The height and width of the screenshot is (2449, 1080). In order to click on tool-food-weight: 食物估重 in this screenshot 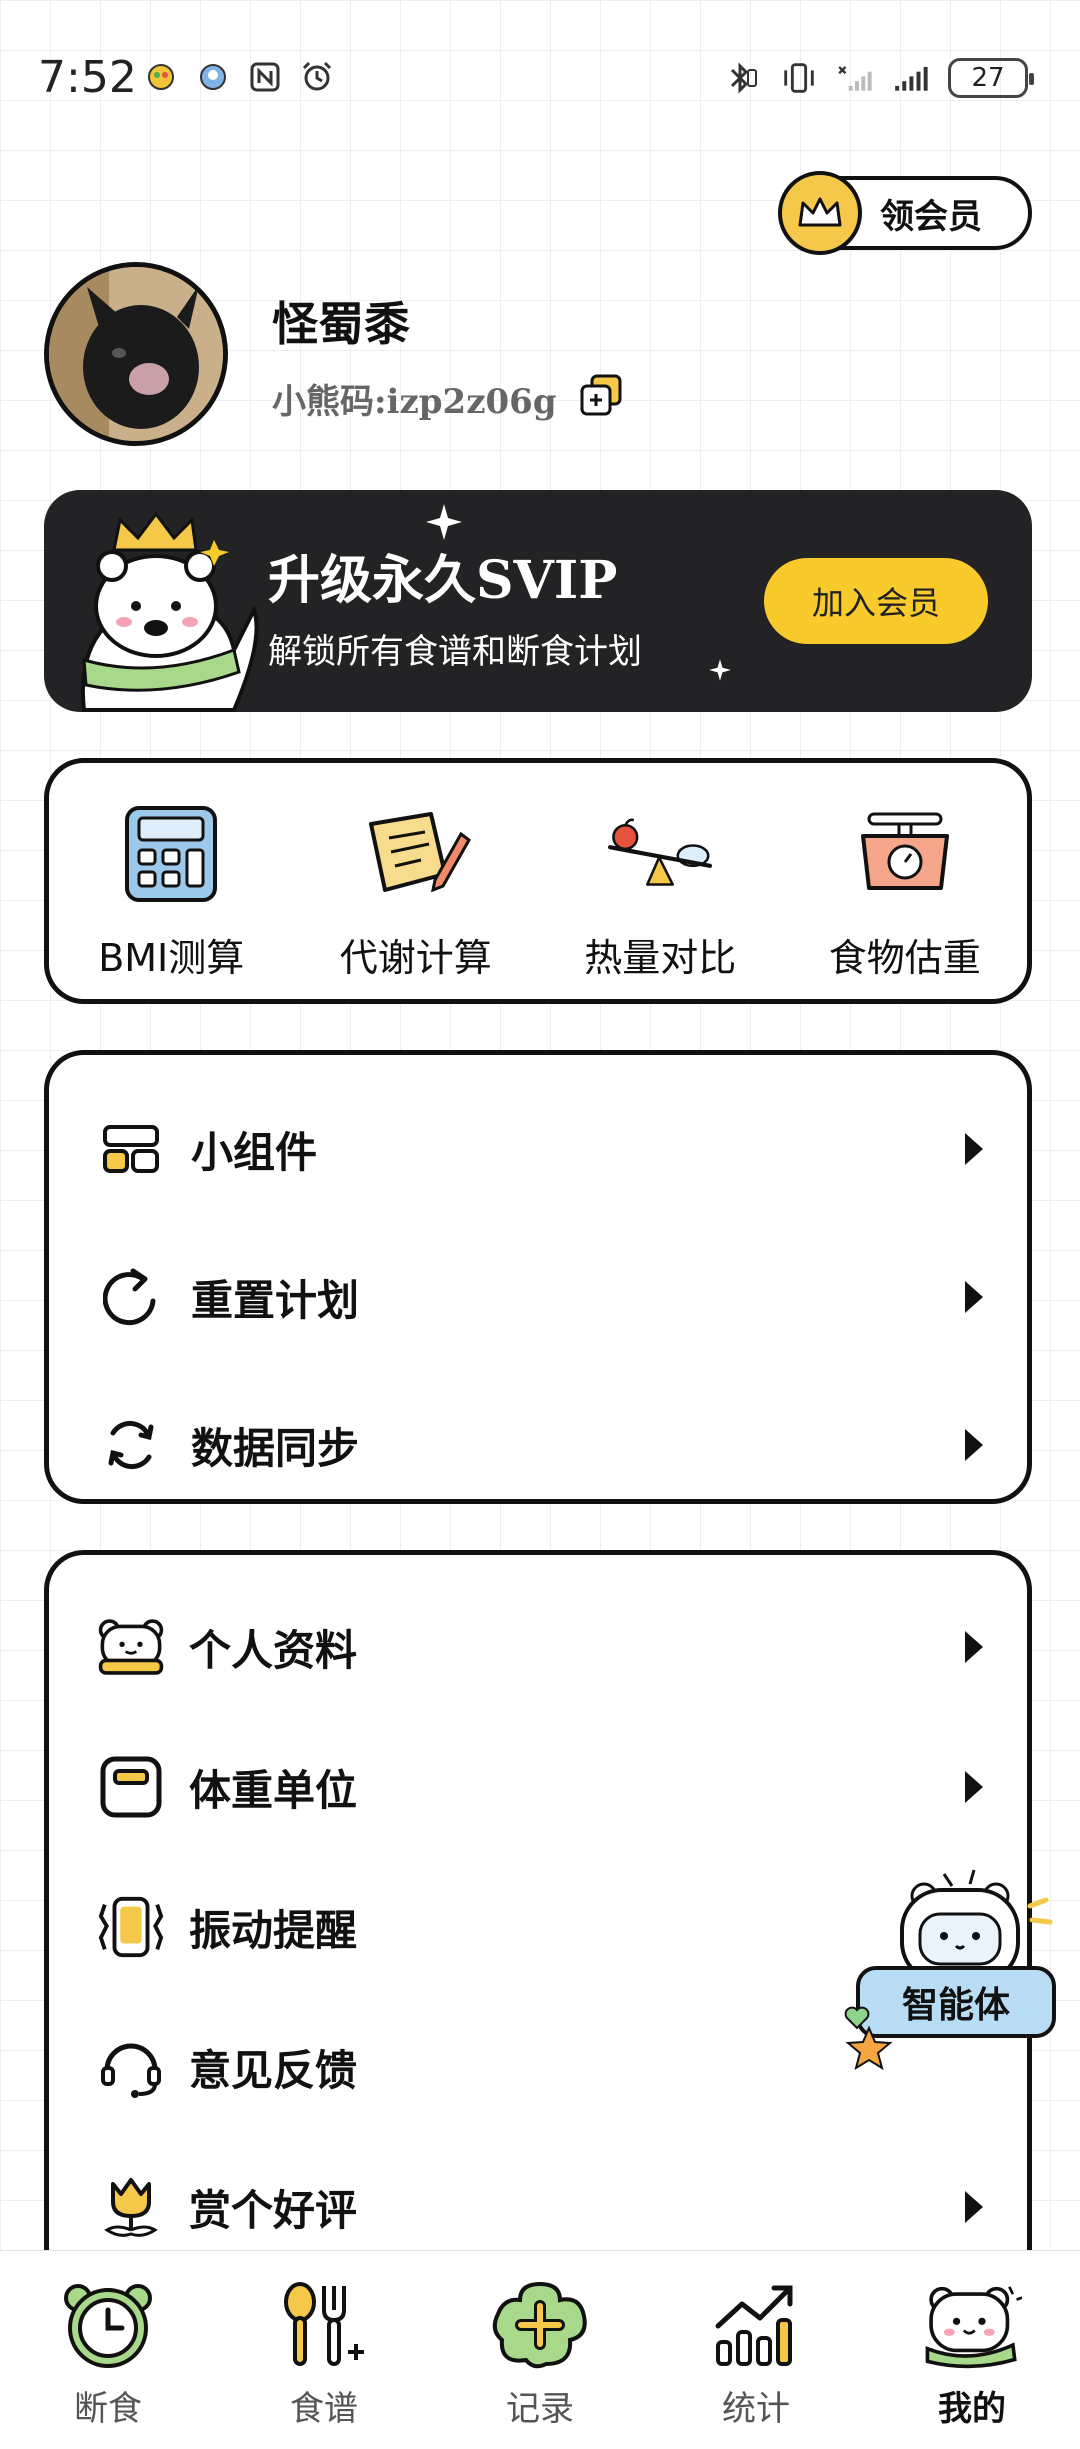, I will do `click(905, 881)`.